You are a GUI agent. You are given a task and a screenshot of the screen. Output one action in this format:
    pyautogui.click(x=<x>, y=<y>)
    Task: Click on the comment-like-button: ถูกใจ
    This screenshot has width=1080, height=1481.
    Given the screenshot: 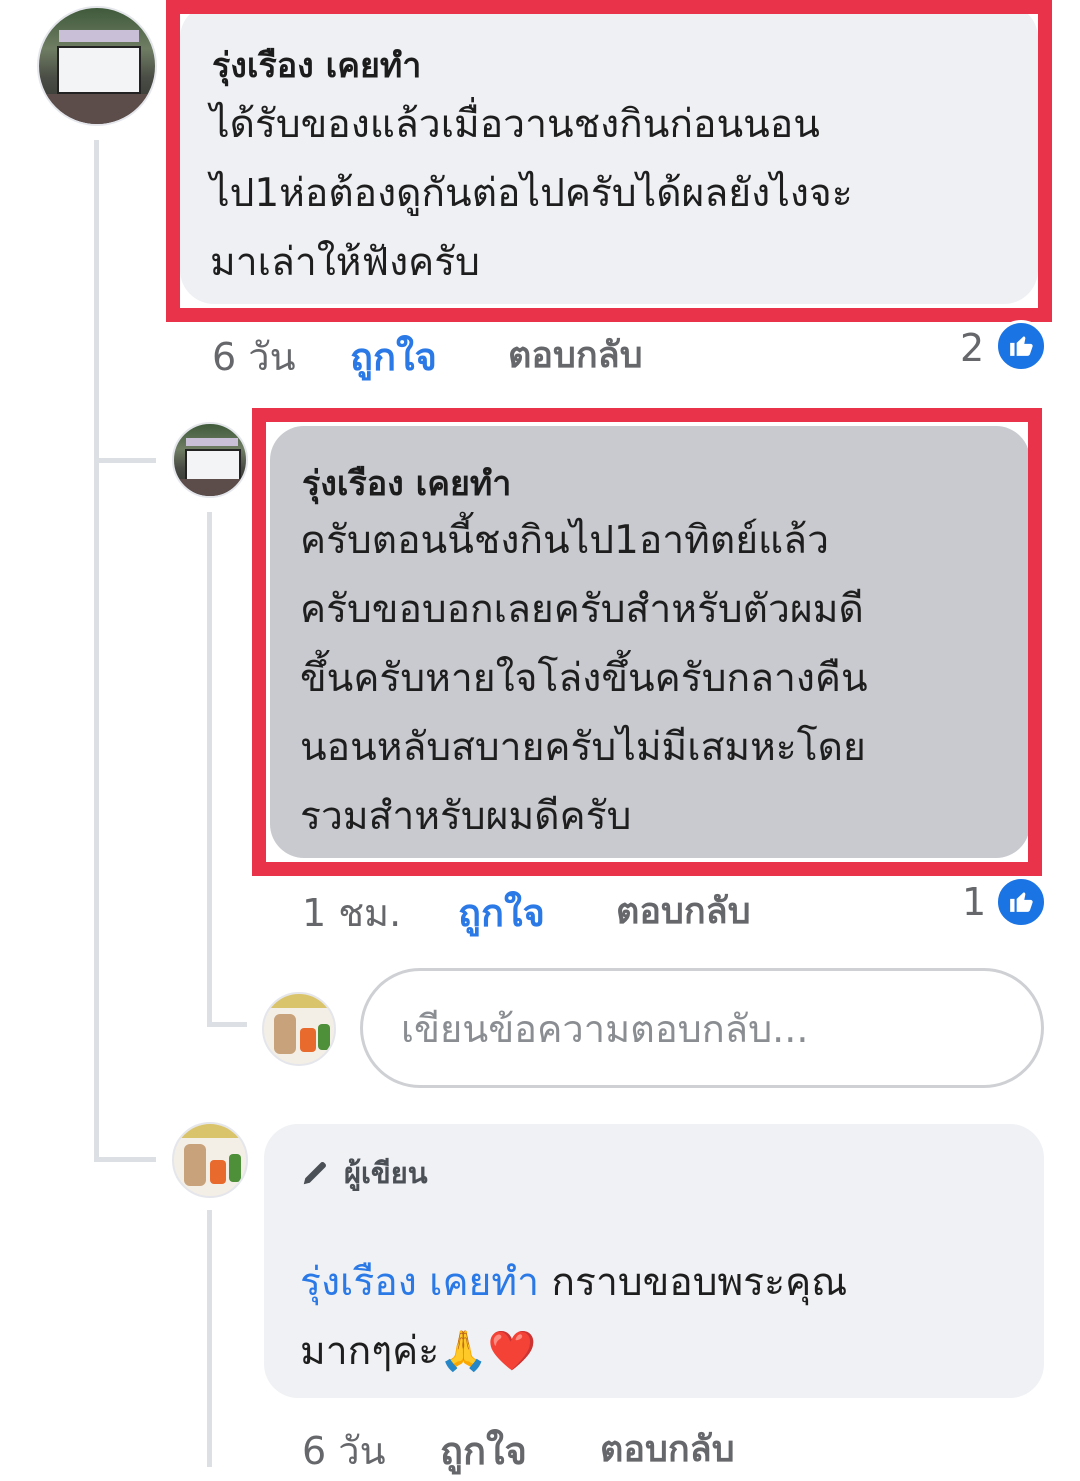 What is the action you would take?
    pyautogui.click(x=393, y=356)
    